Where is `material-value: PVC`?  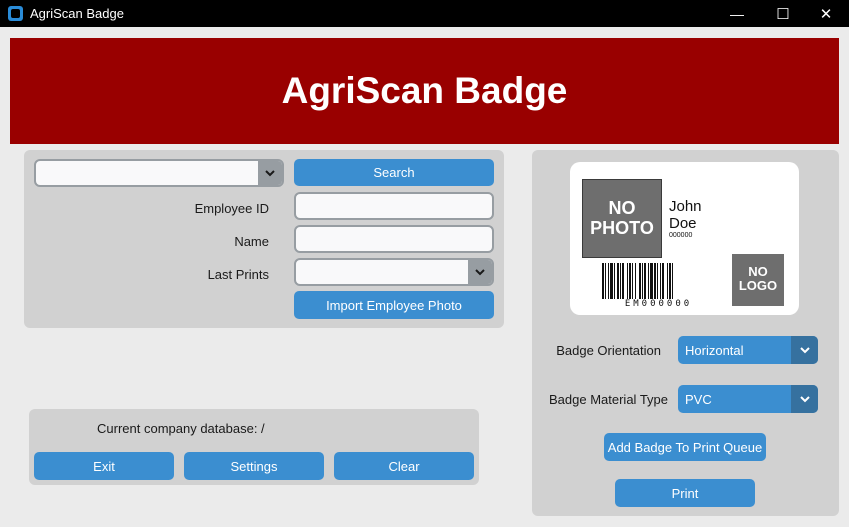
material-value: PVC is located at coordinates (698, 399).